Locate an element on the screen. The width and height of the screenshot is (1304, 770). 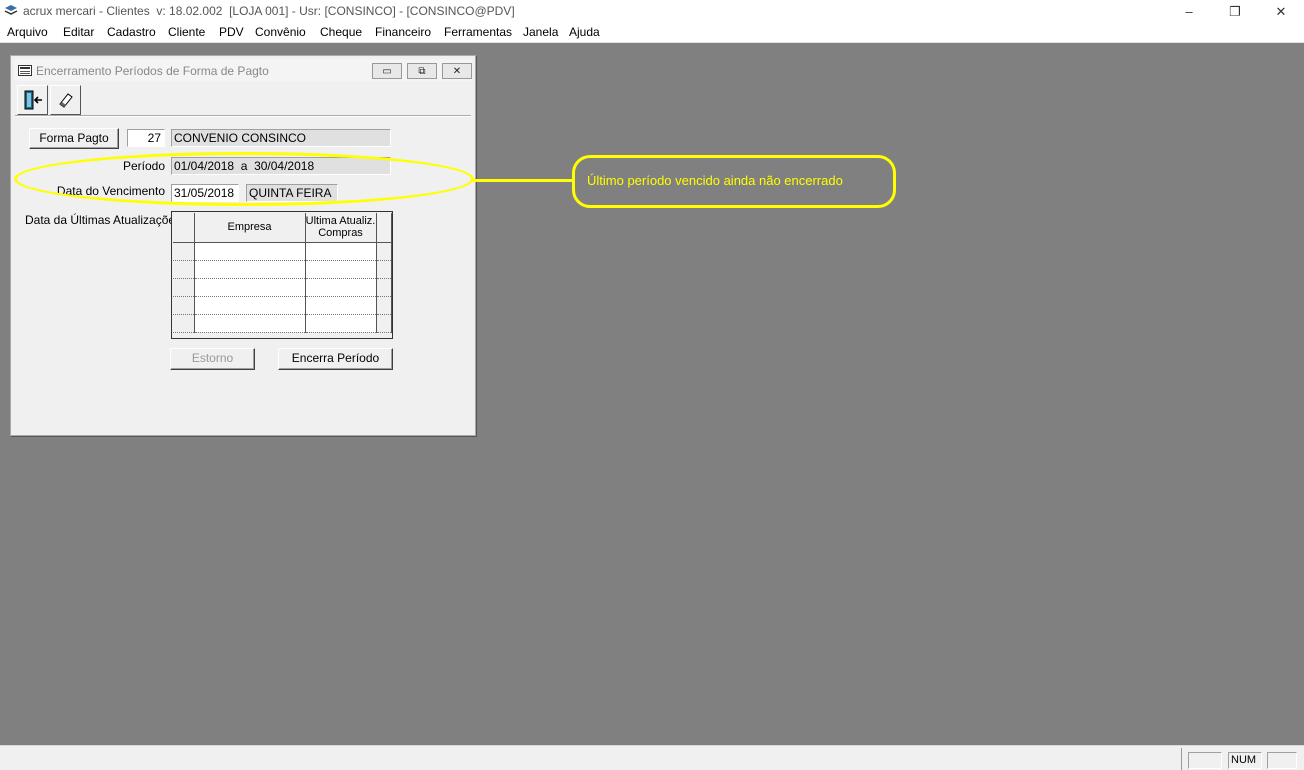
status-panel-empty is located at coordinates (1205, 760).